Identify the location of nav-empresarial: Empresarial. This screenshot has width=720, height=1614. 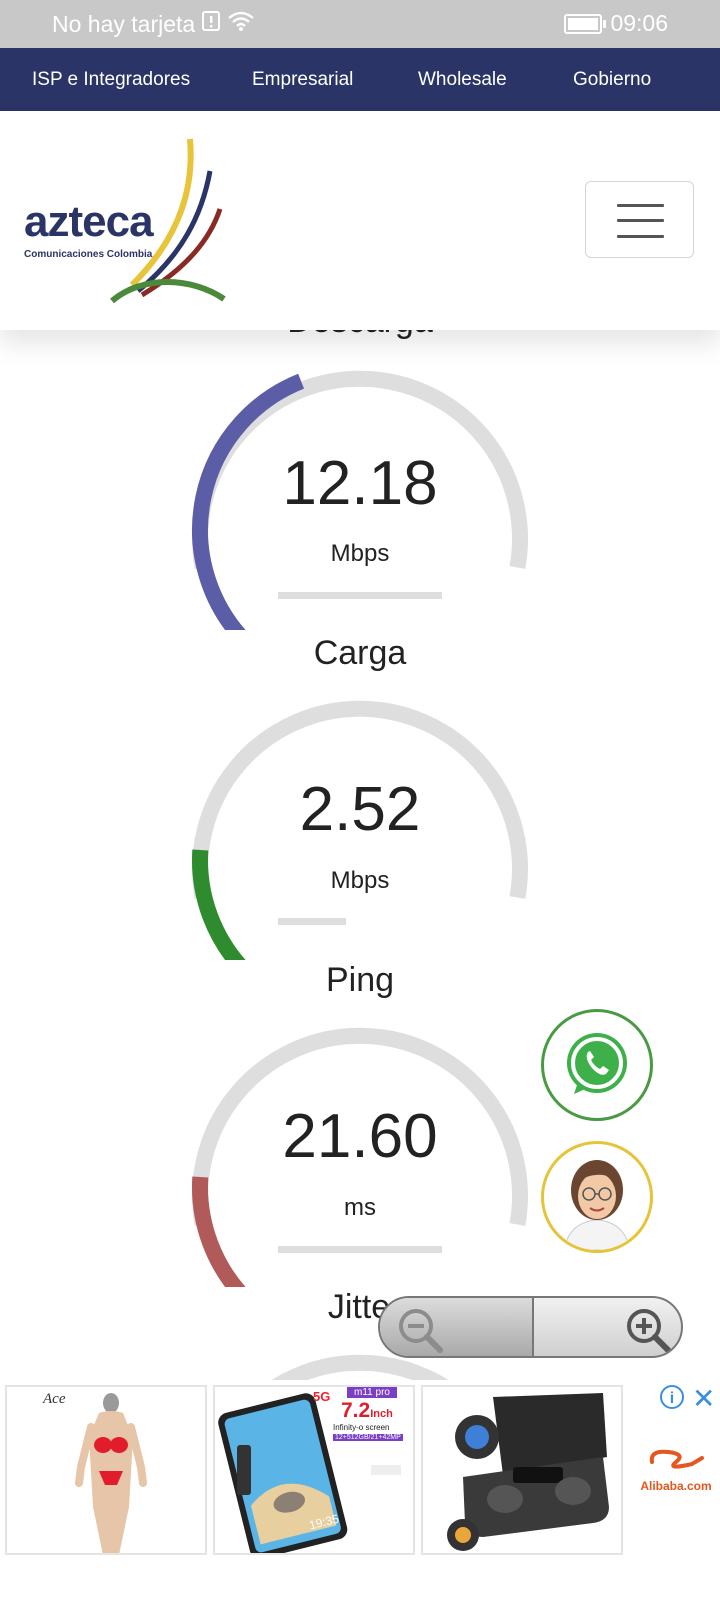
(302, 80).